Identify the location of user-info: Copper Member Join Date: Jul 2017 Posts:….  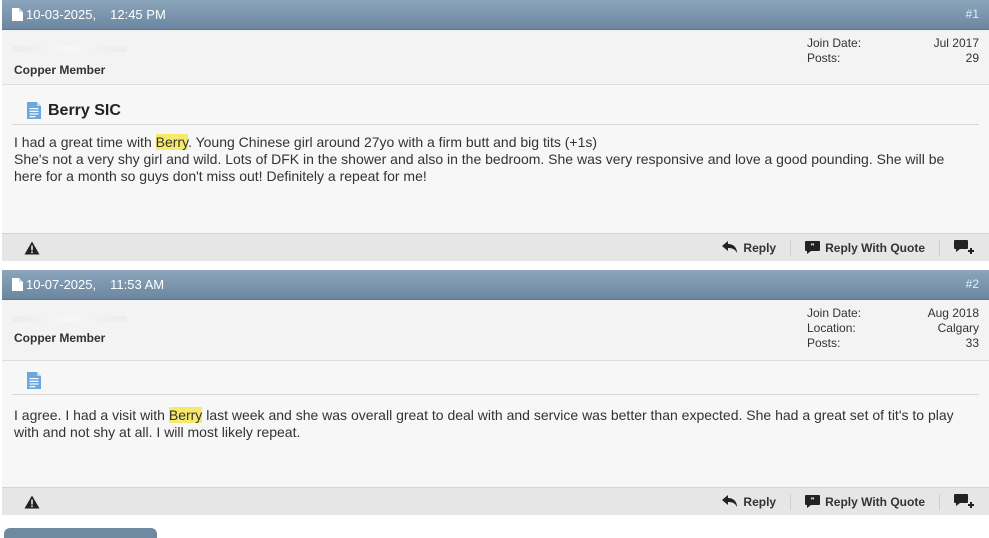
(495, 57).